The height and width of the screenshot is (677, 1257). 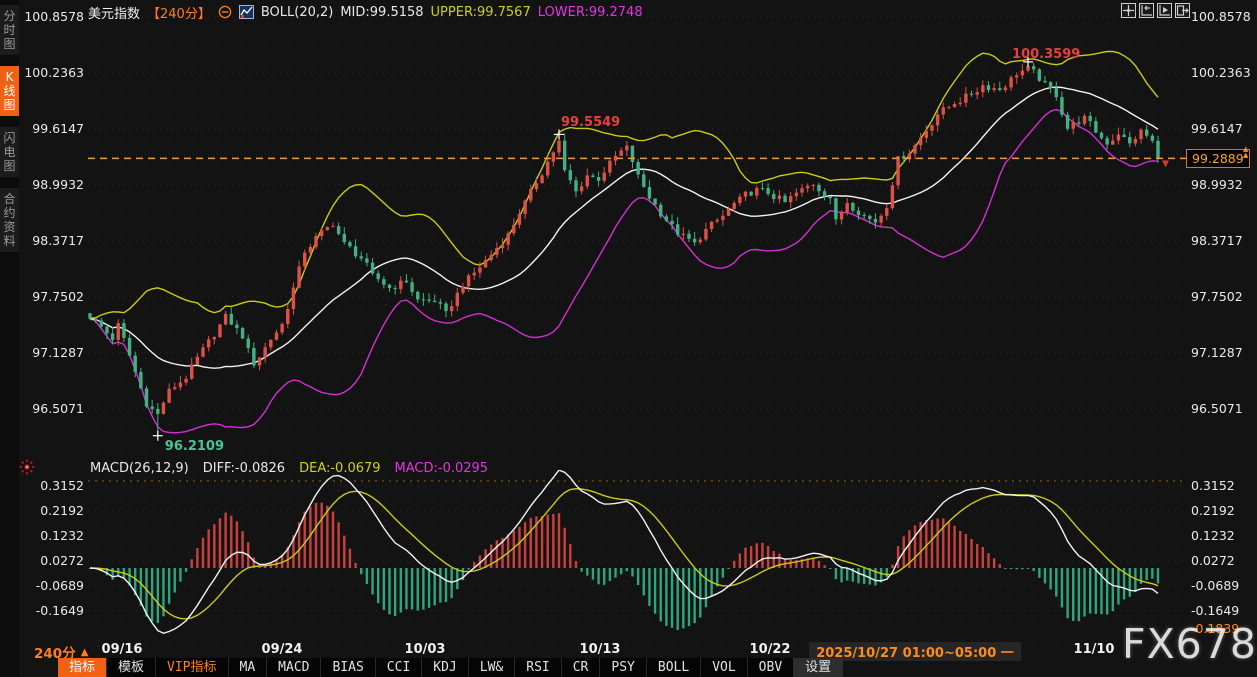 I want to click on high-price-annotation: 99.5549, so click(x=591, y=123).